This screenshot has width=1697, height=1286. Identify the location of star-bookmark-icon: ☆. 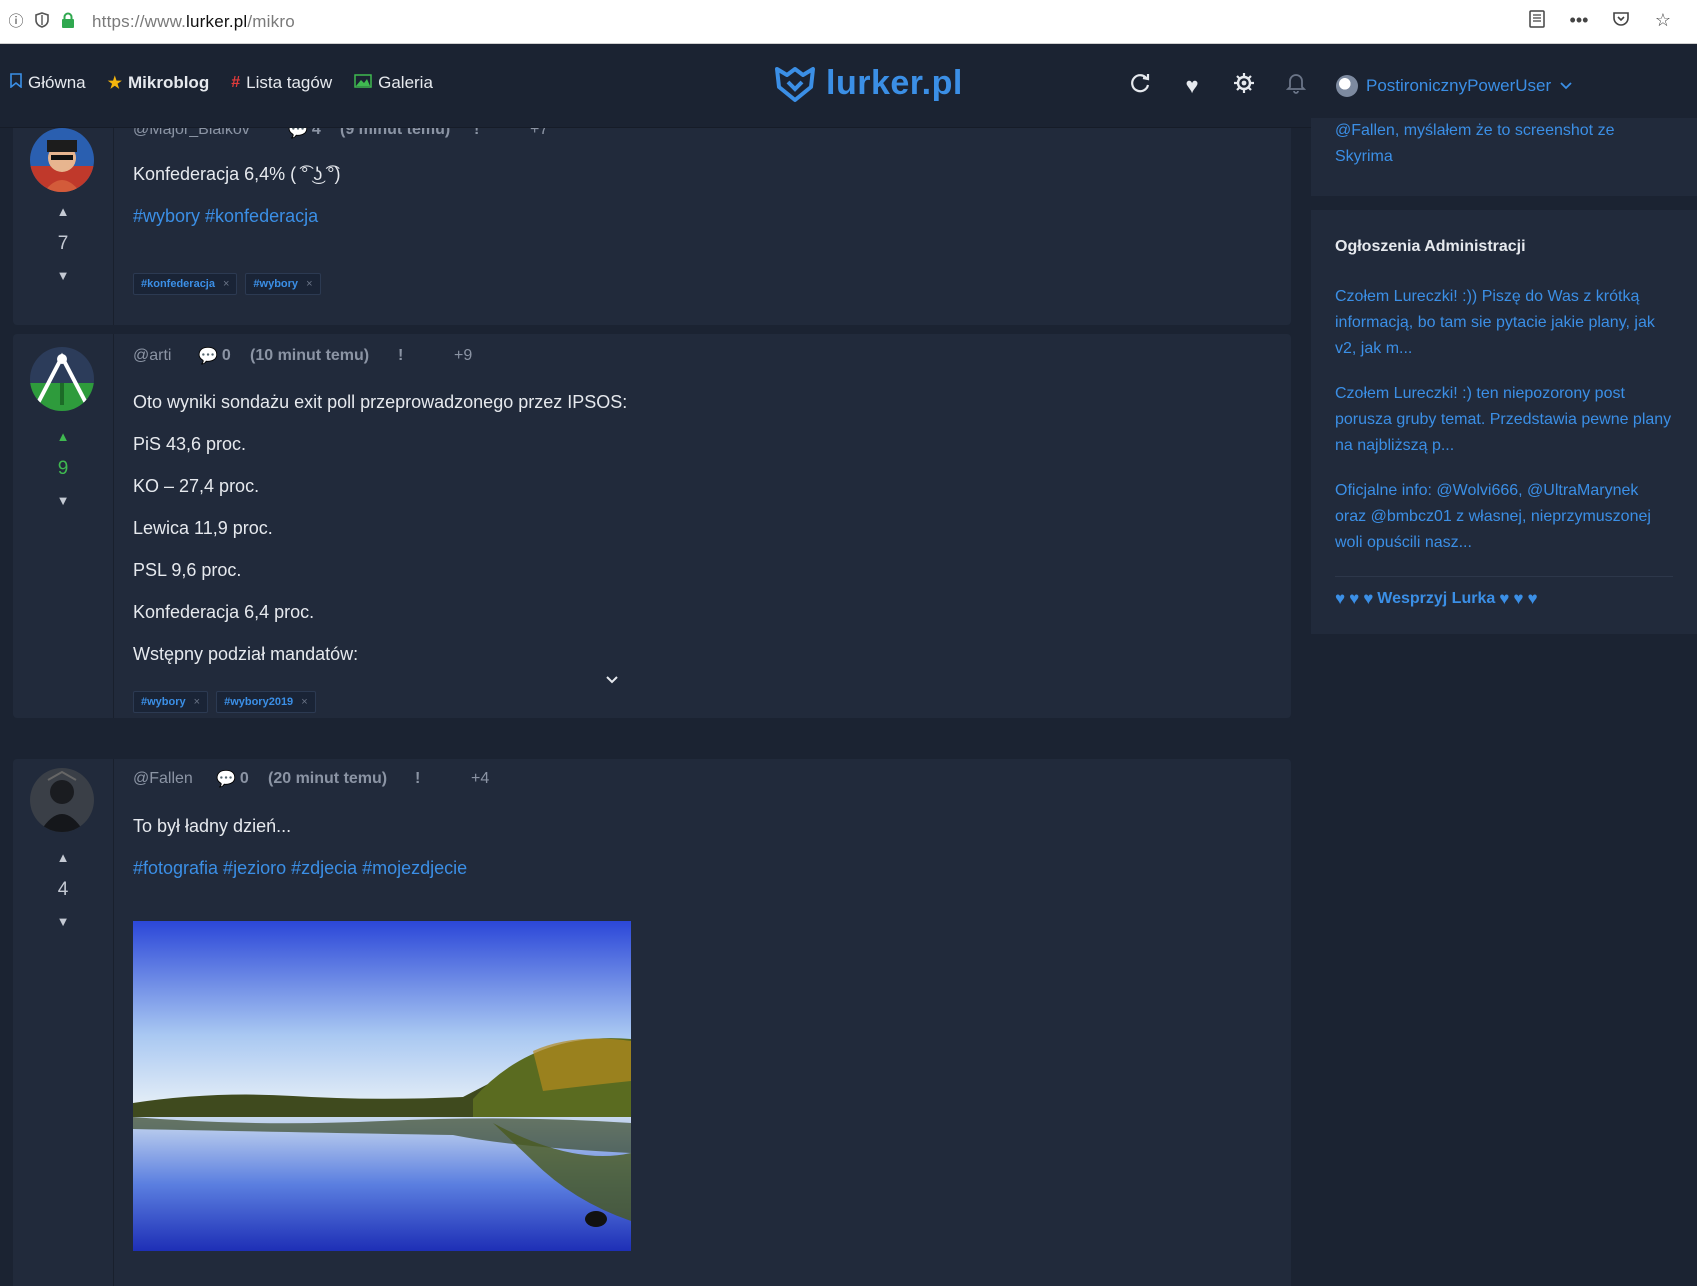
(1663, 20).